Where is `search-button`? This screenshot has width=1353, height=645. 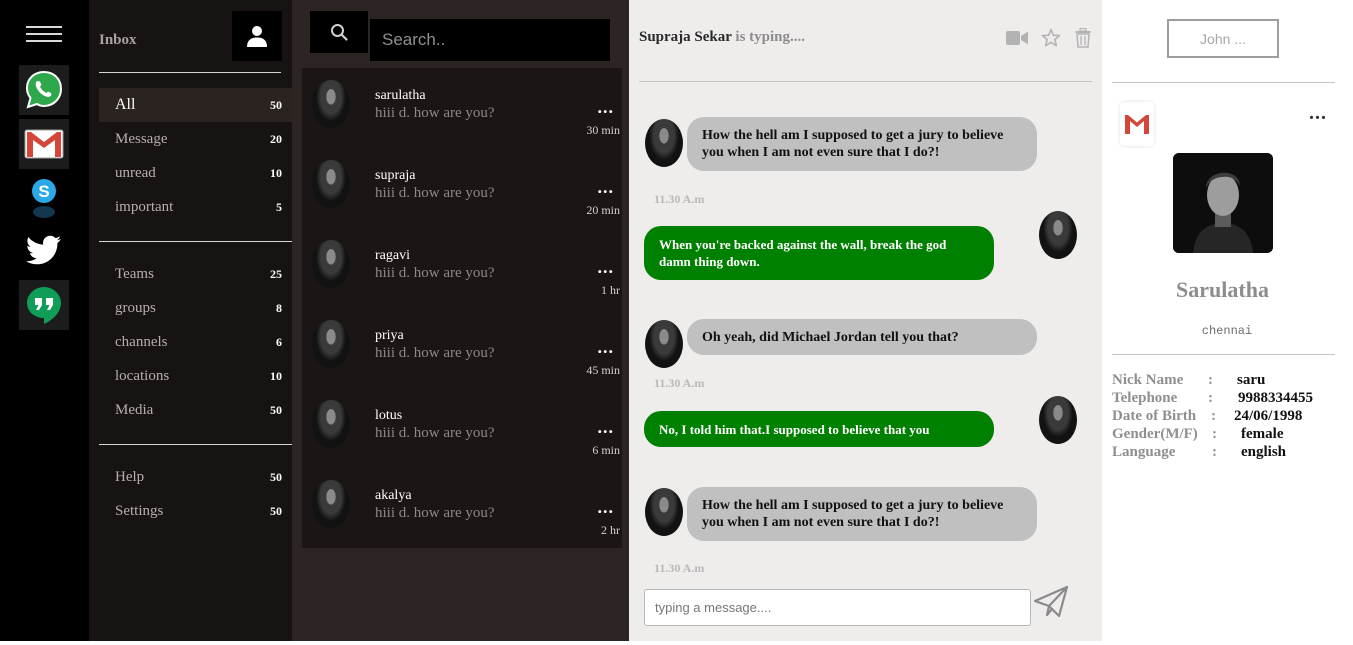 search-button is located at coordinates (339, 32).